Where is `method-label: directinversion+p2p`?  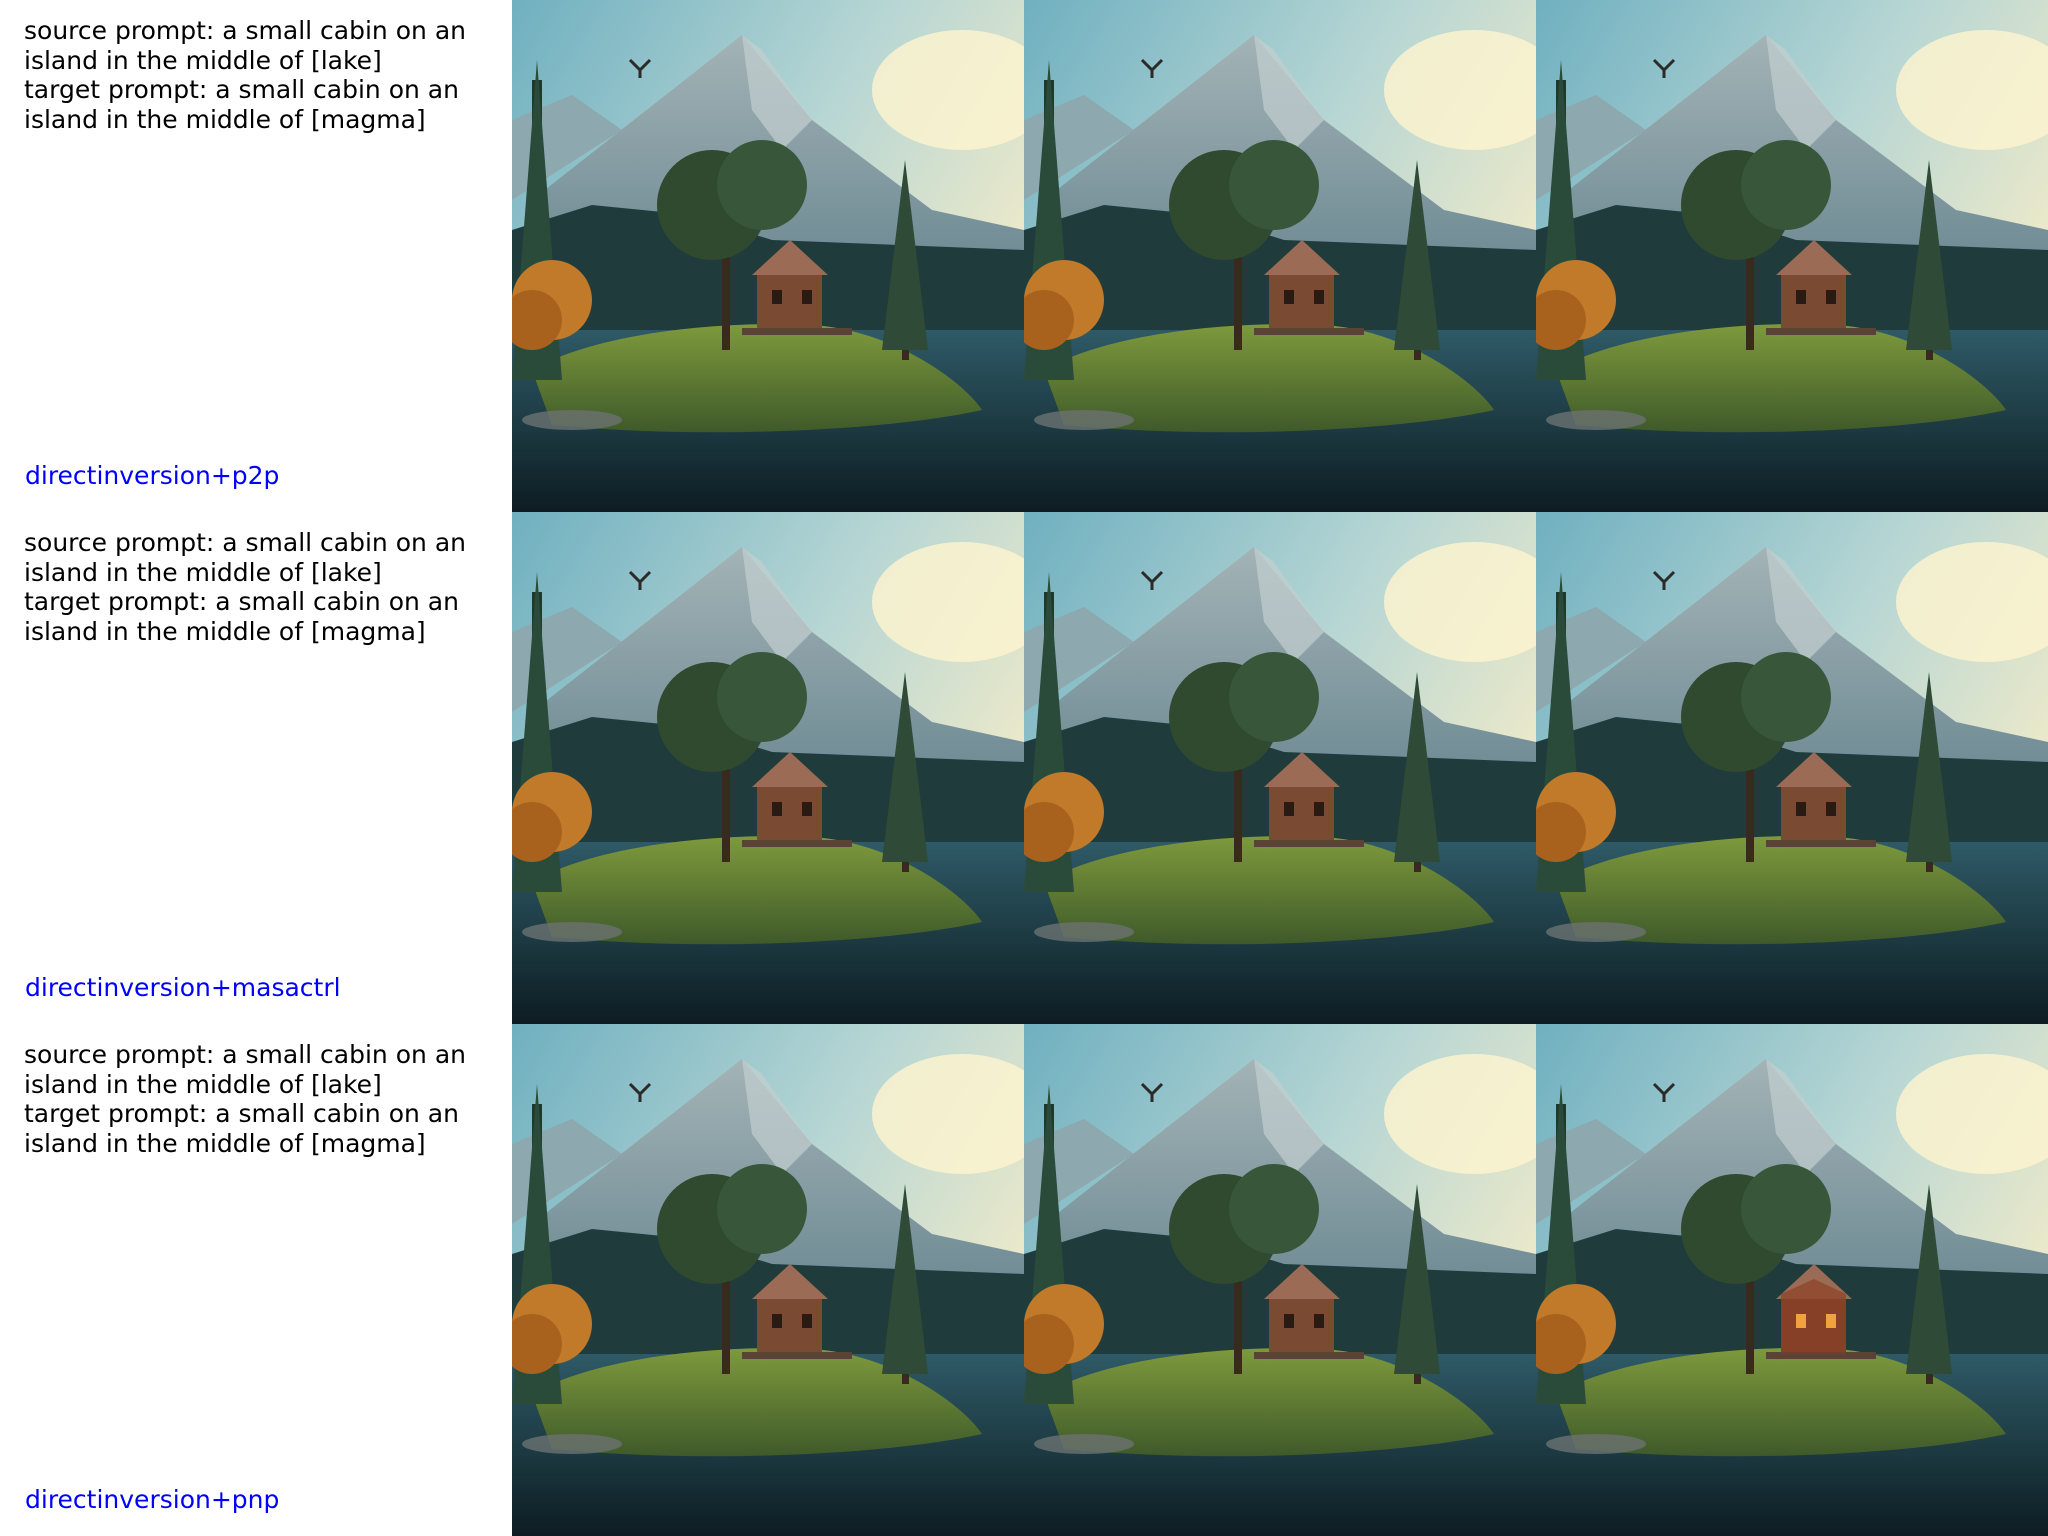
method-label: directinversion+p2p is located at coordinates (152, 475).